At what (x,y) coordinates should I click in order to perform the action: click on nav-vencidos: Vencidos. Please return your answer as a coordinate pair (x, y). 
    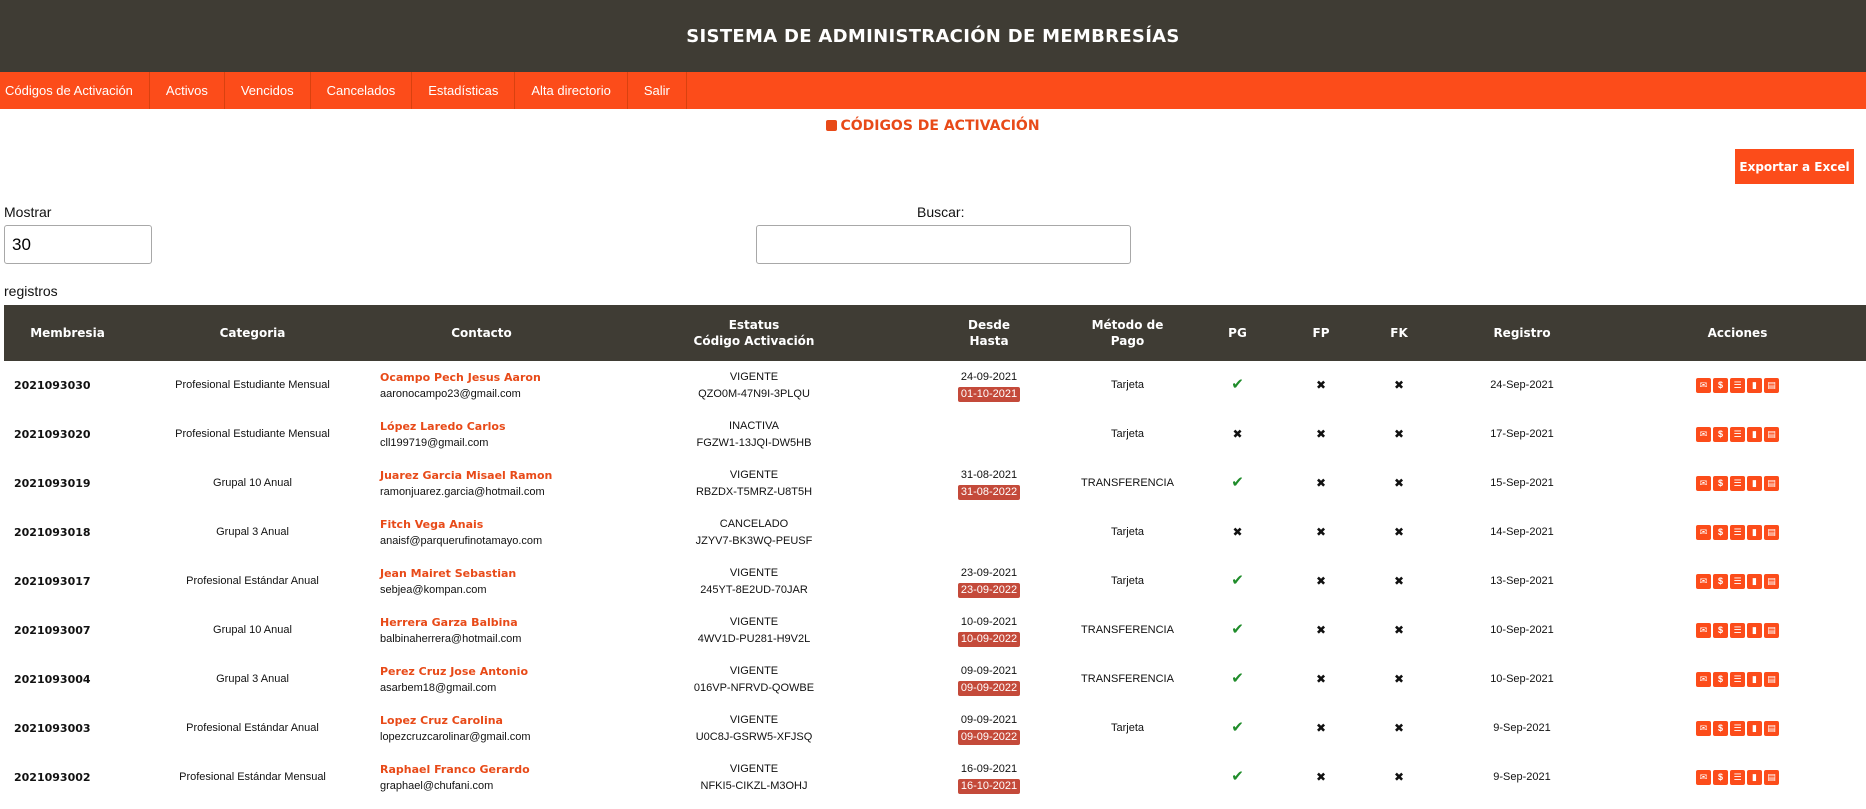
    Looking at the image, I should click on (268, 90).